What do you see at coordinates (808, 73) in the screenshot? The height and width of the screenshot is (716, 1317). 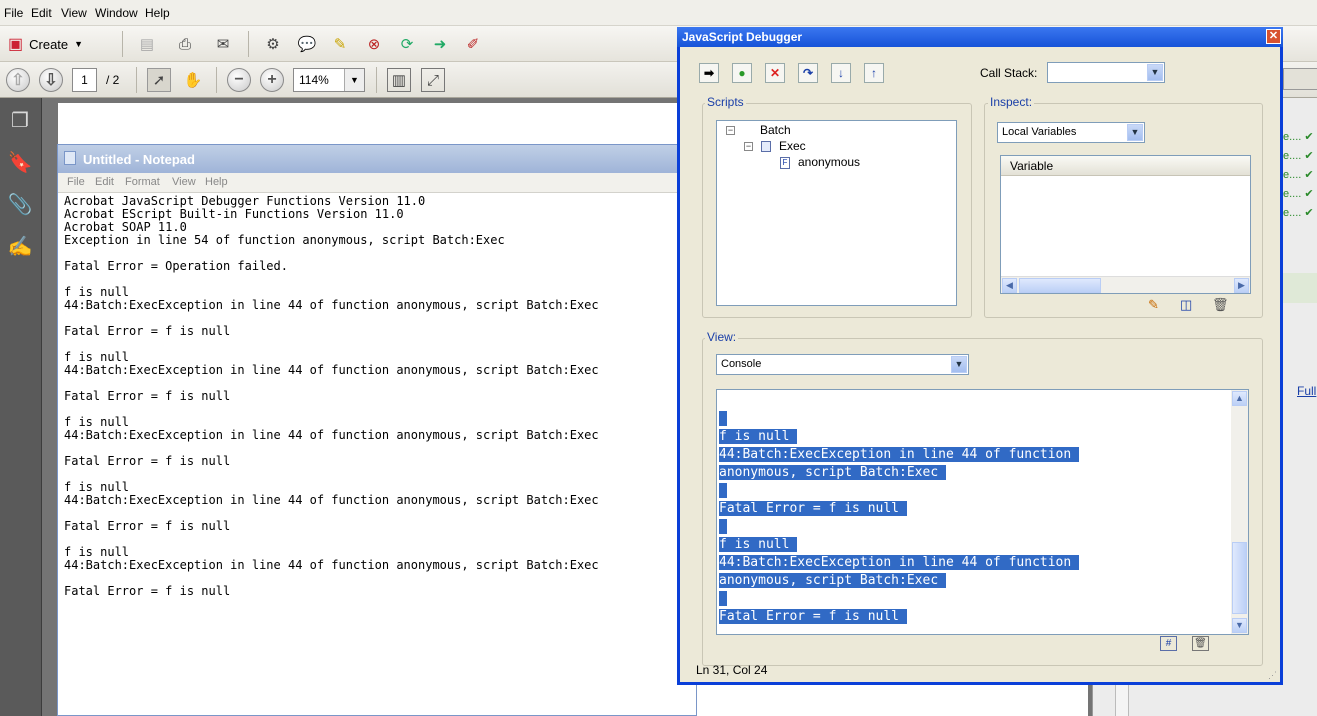 I see `step-over-icon: ↷` at bounding box center [808, 73].